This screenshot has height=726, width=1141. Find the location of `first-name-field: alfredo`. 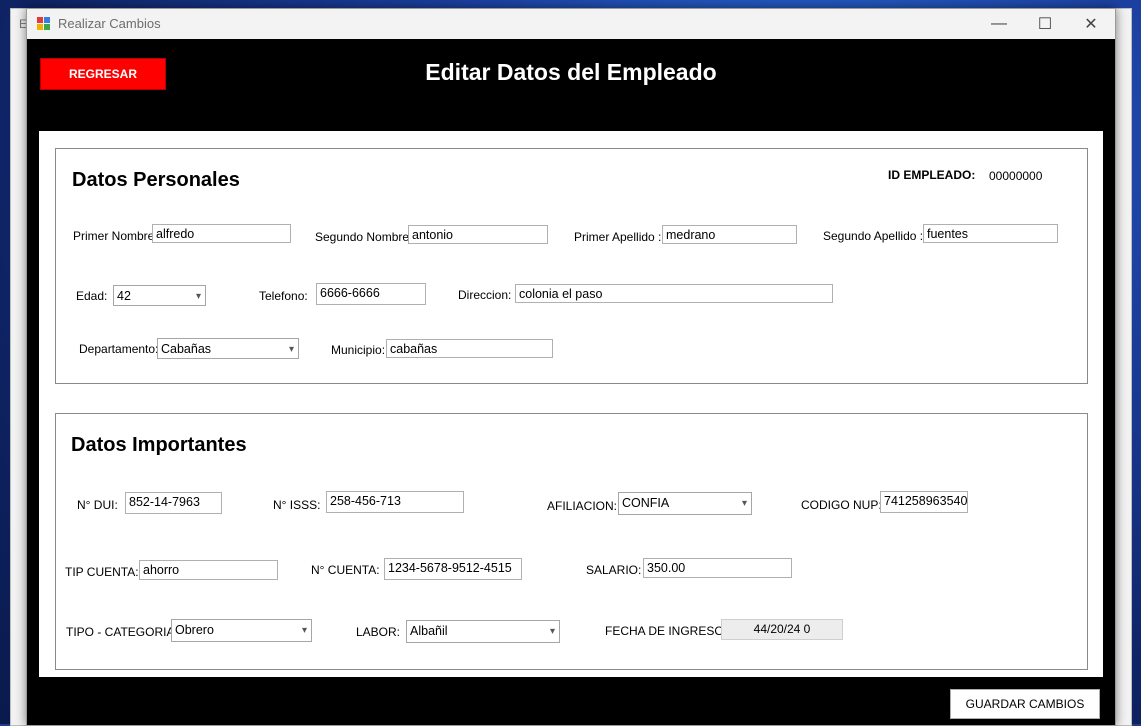

first-name-field: alfredo is located at coordinates (221, 233).